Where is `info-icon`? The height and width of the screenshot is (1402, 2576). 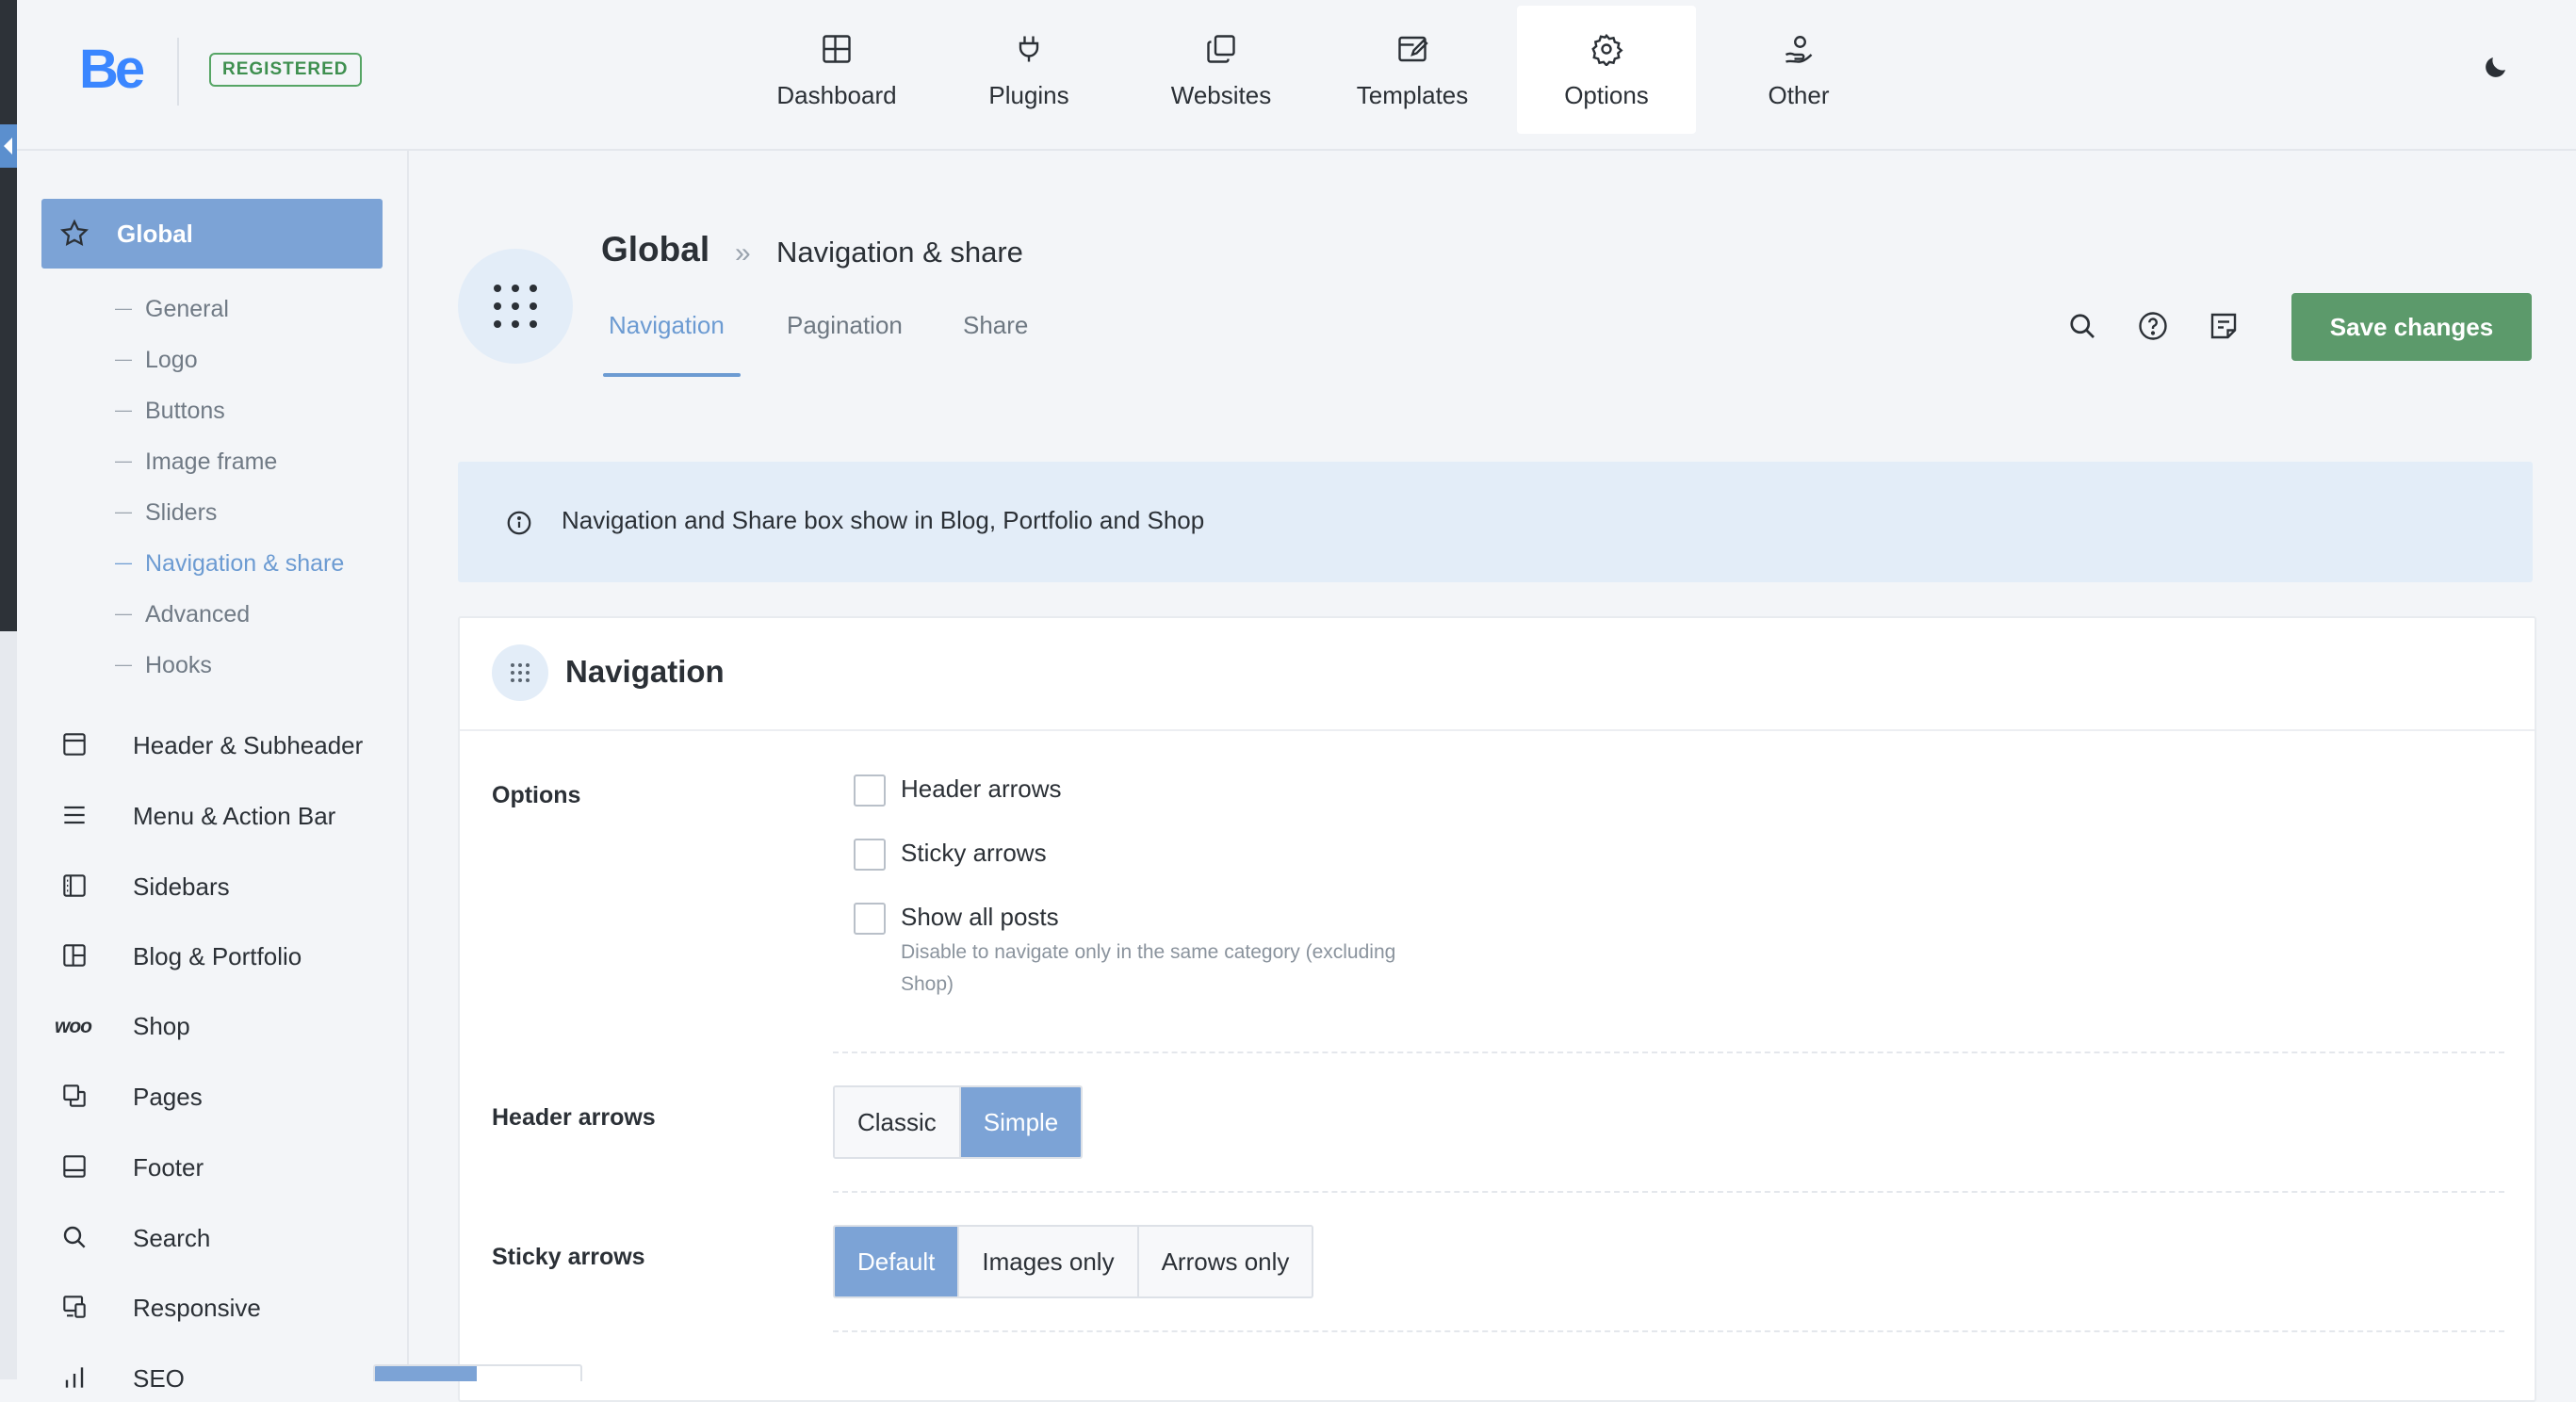
info-icon is located at coordinates (519, 523).